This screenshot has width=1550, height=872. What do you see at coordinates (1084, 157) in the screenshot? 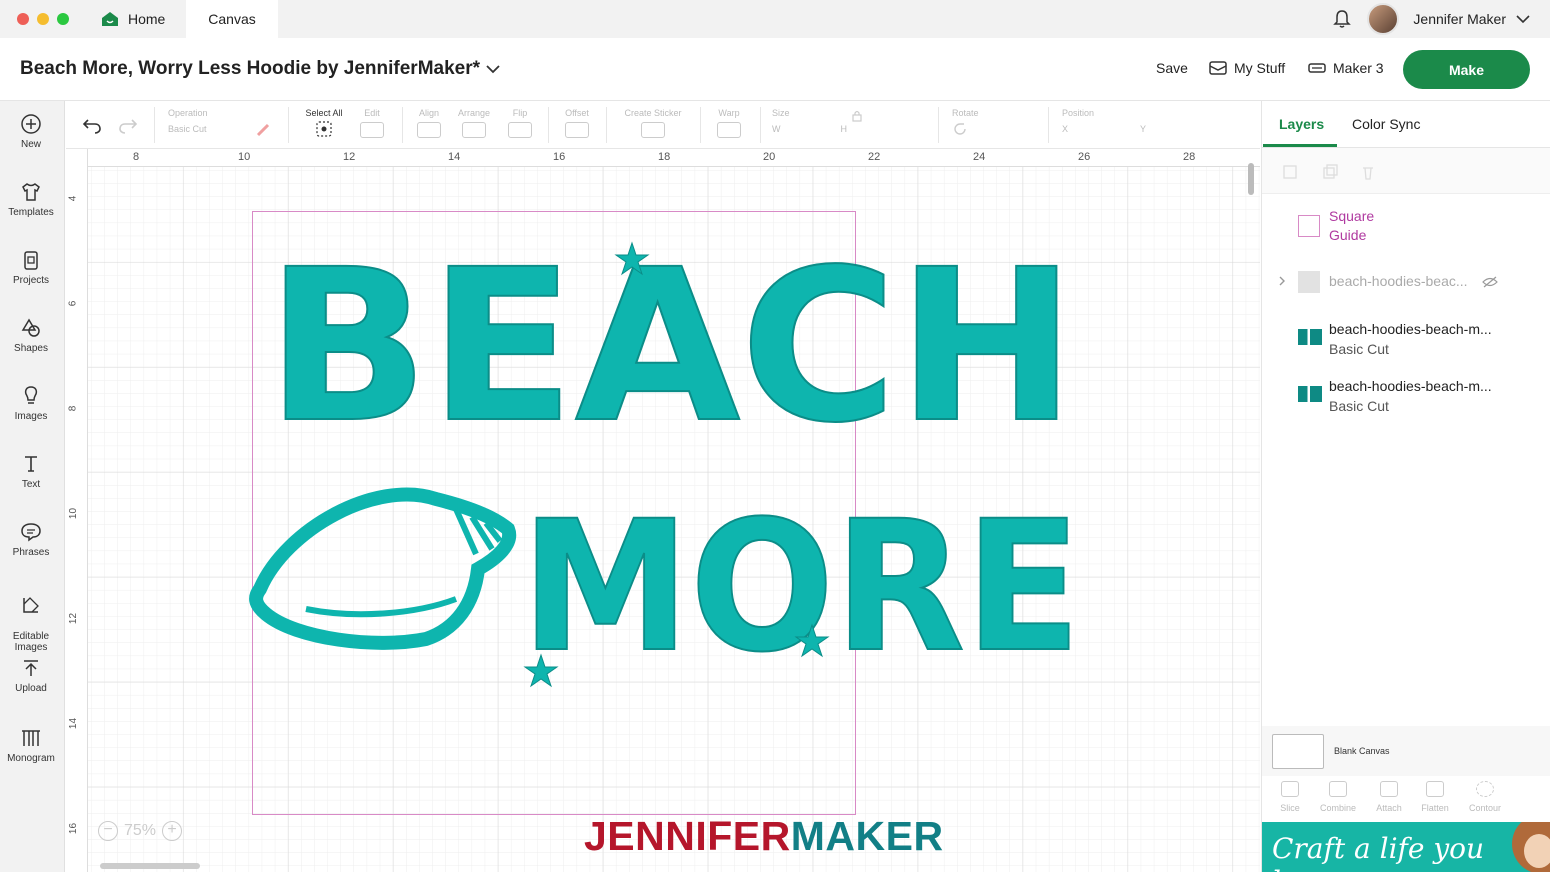
I see `ruler-tick-label: 26` at bounding box center [1084, 157].